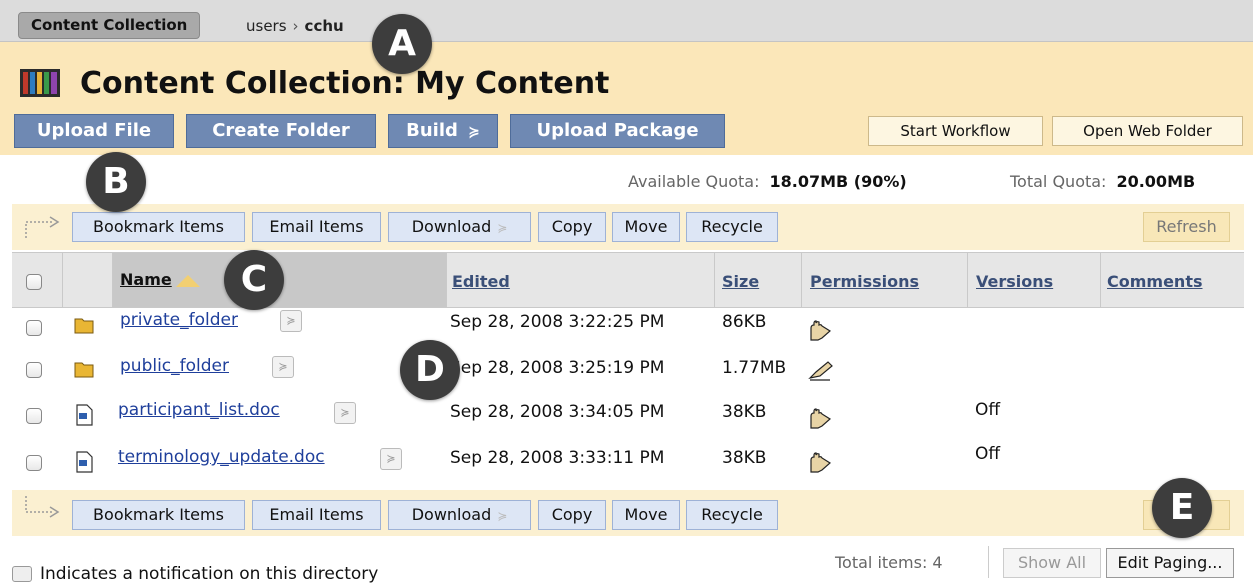 This screenshot has height=586, width=1253. I want to click on notification-icon, so click(22, 574).